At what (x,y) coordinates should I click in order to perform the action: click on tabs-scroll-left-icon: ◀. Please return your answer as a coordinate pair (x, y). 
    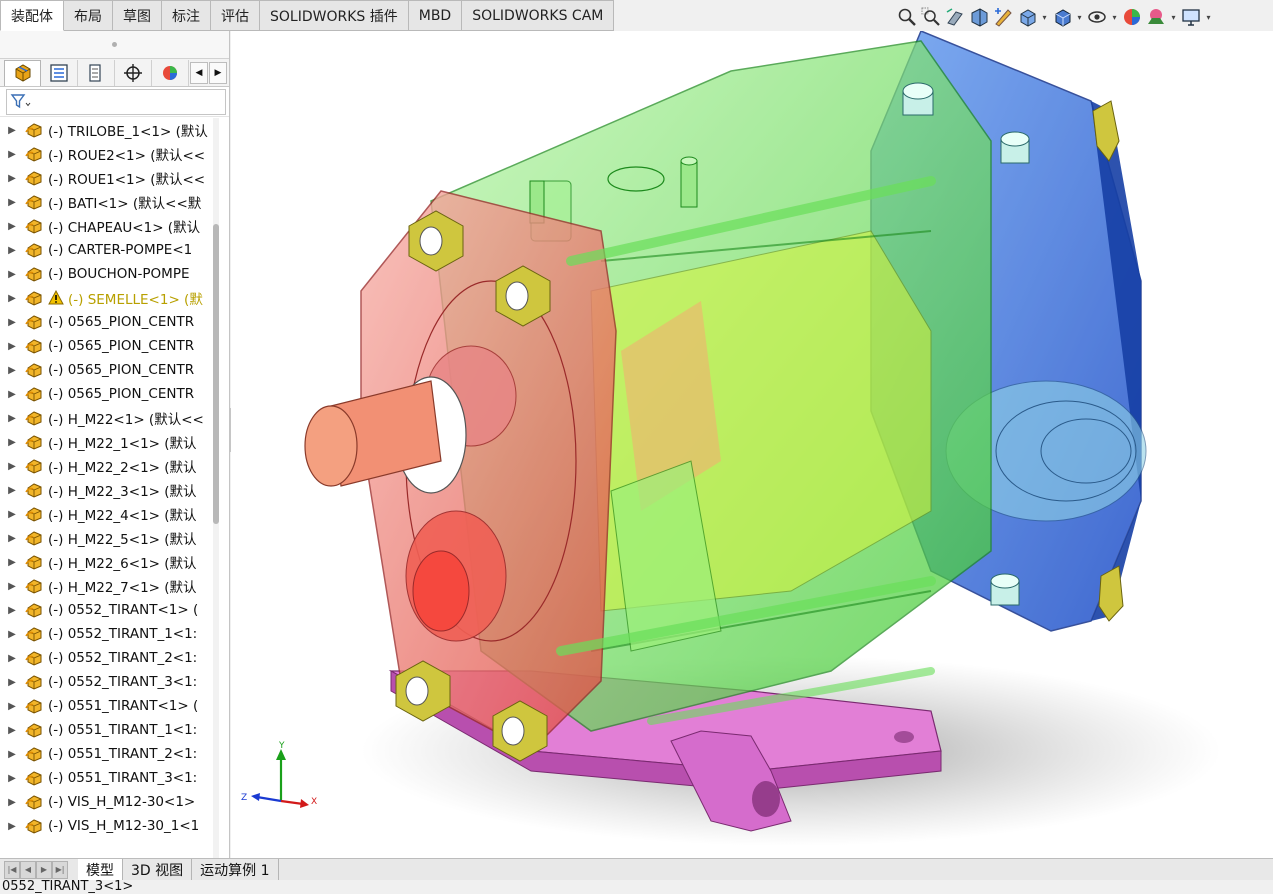
    Looking at the image, I should click on (199, 72).